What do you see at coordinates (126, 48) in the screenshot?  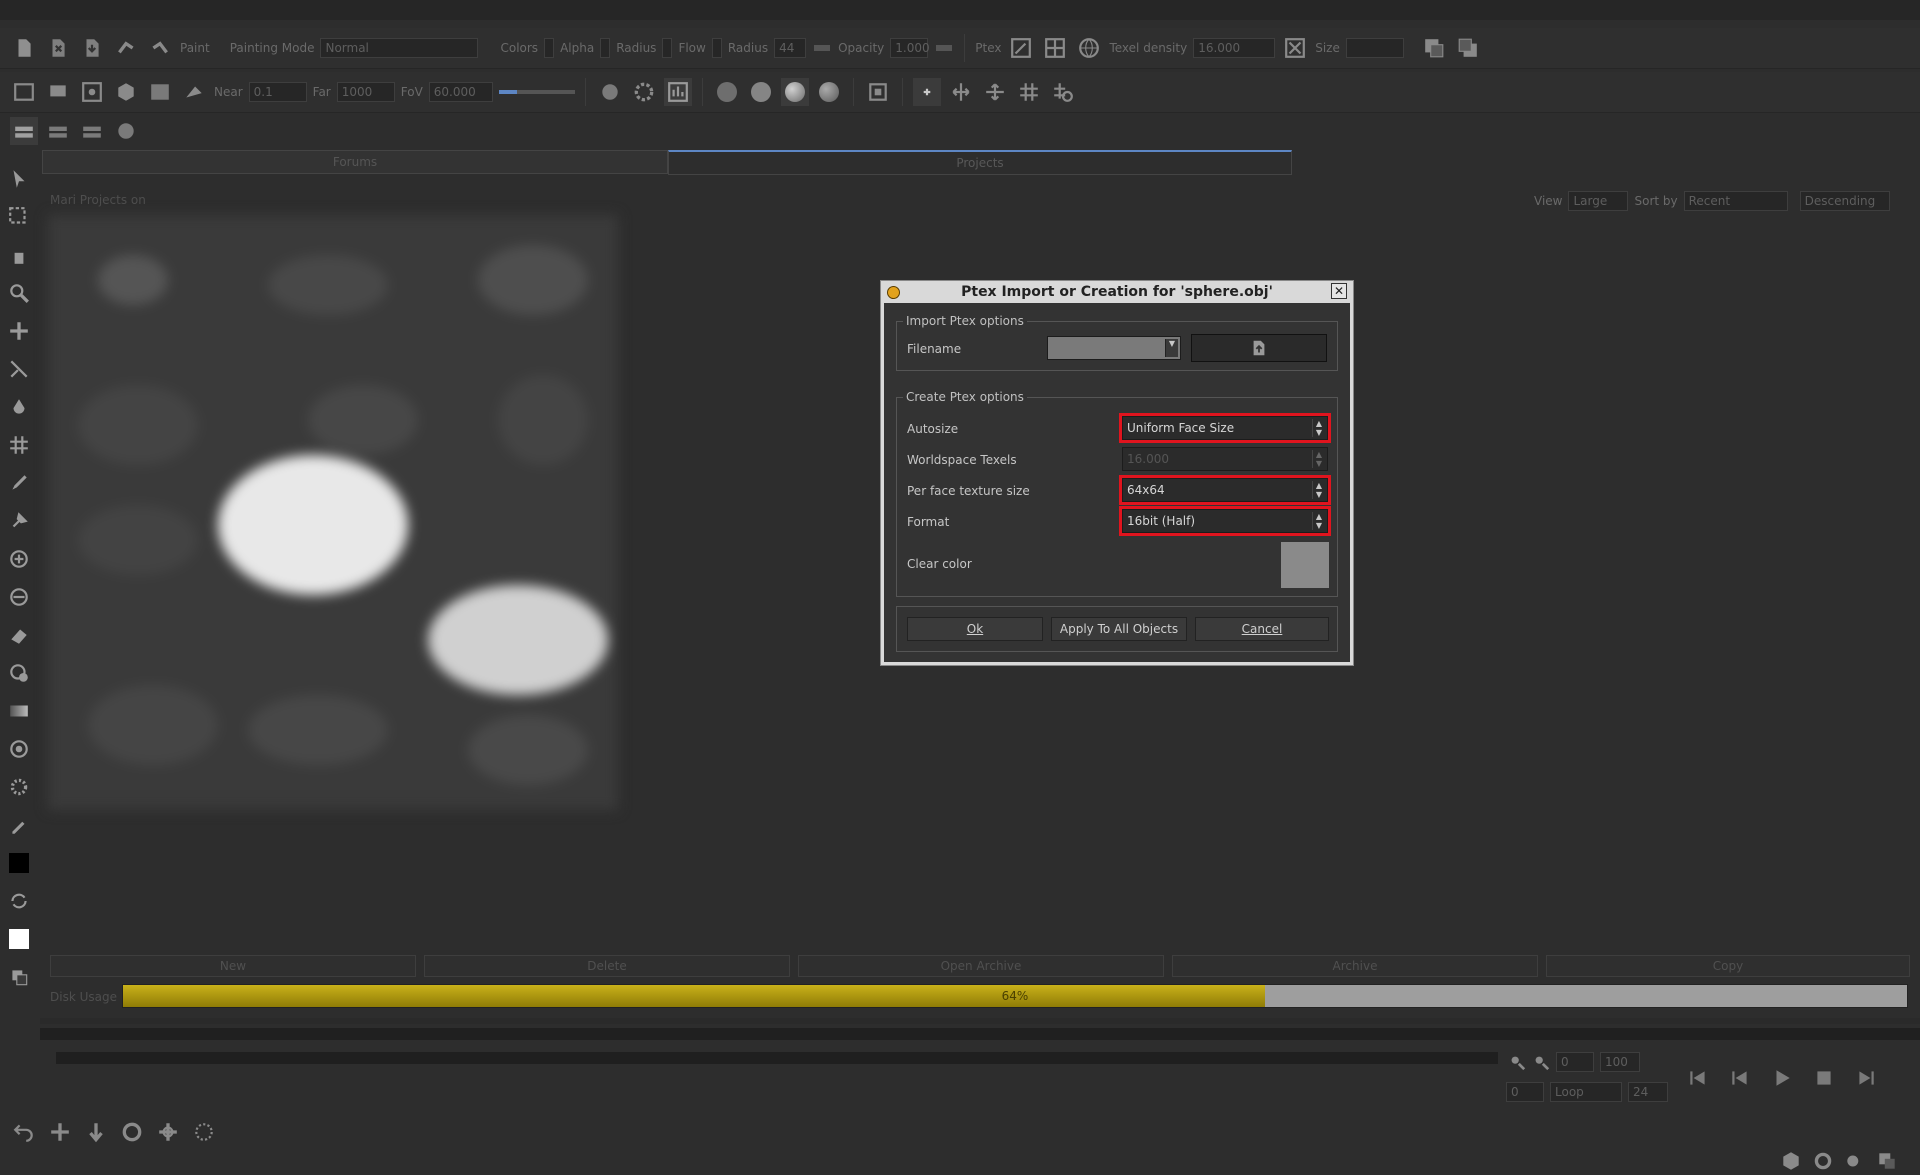 I see `undo-transform-icon` at bounding box center [126, 48].